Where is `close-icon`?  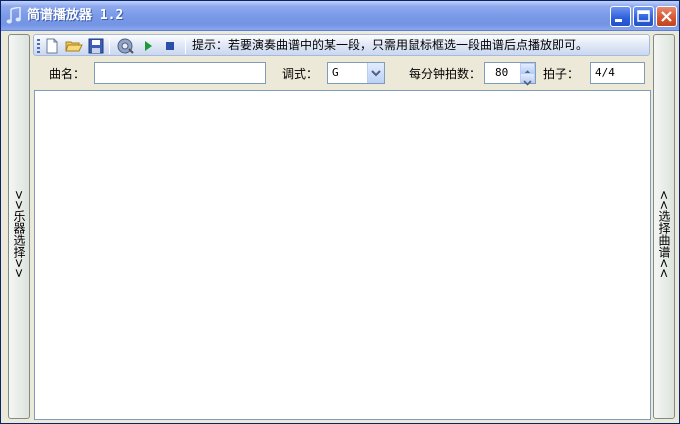 close-icon is located at coordinates (666, 16).